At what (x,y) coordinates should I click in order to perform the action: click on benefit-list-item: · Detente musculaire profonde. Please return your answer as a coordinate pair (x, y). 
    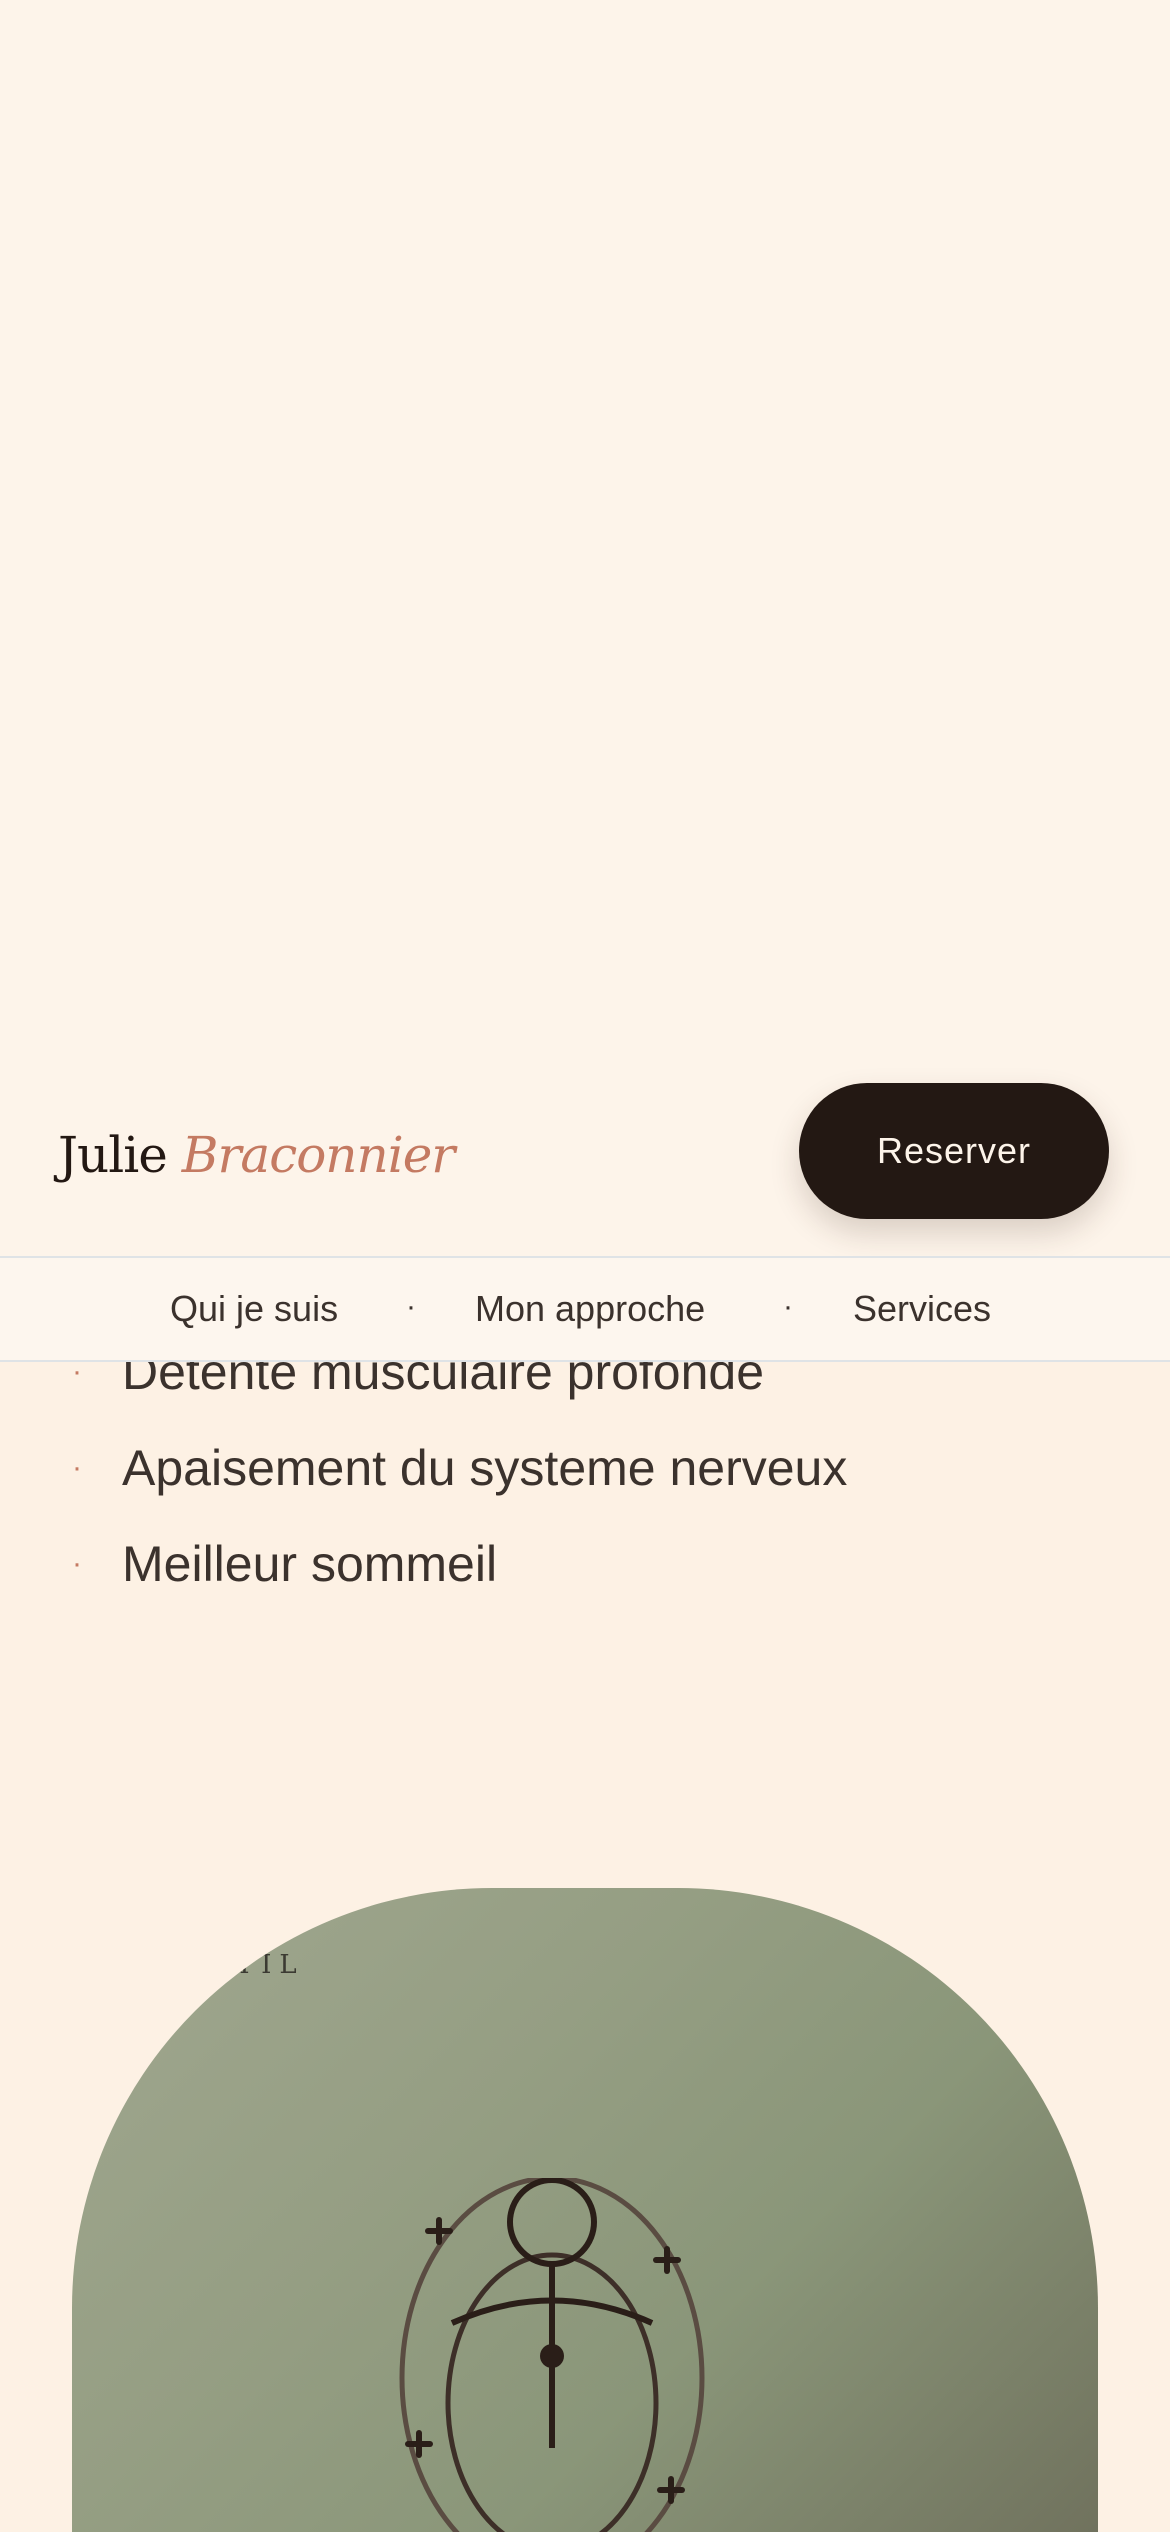
    Looking at the image, I should click on (585, 1387).